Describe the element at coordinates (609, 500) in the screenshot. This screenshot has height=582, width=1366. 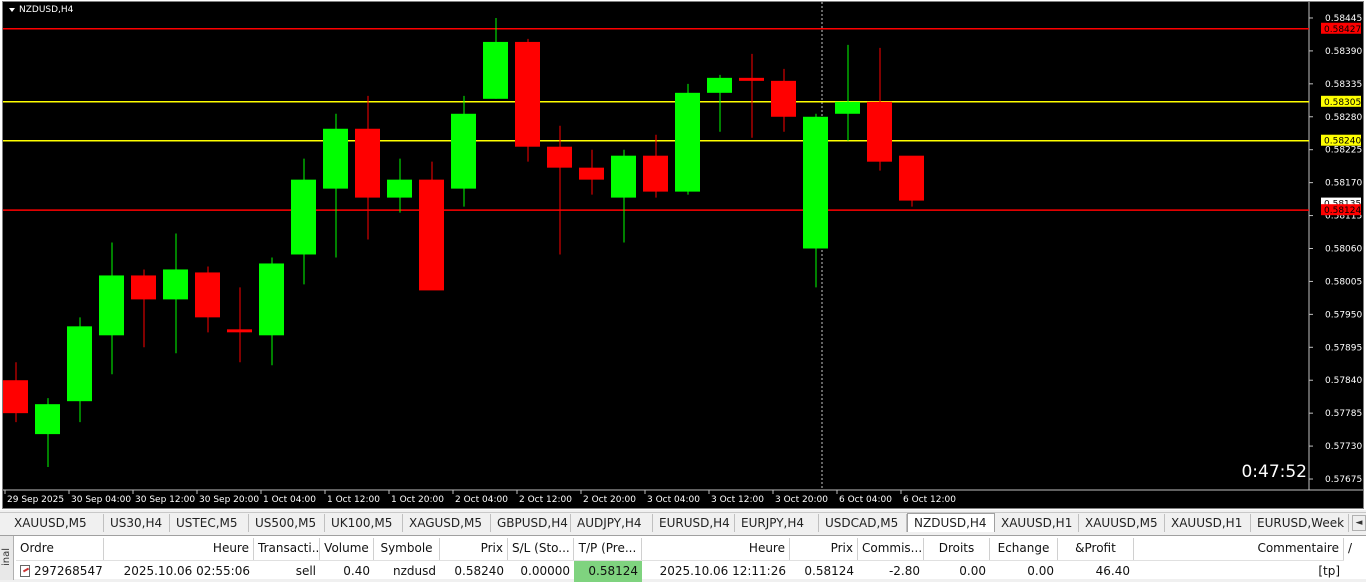
I see `time-tick-label: 2 Oct 20:00` at that location.